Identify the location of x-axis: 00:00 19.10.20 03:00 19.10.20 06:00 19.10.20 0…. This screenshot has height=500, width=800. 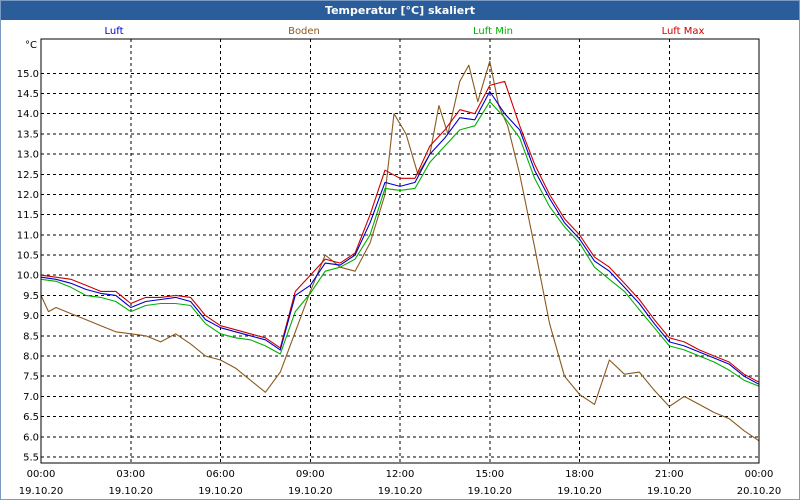
(400, 483).